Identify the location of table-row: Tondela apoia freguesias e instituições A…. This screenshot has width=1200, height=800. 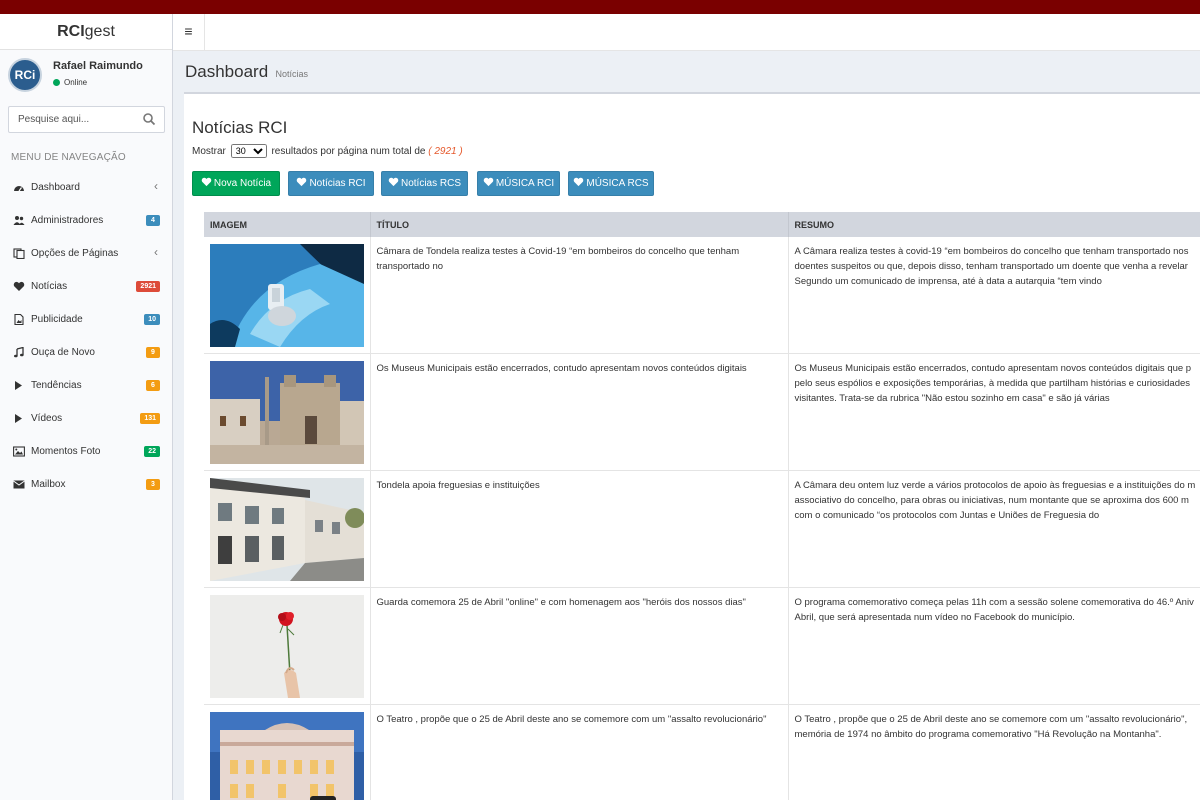
(702, 529).